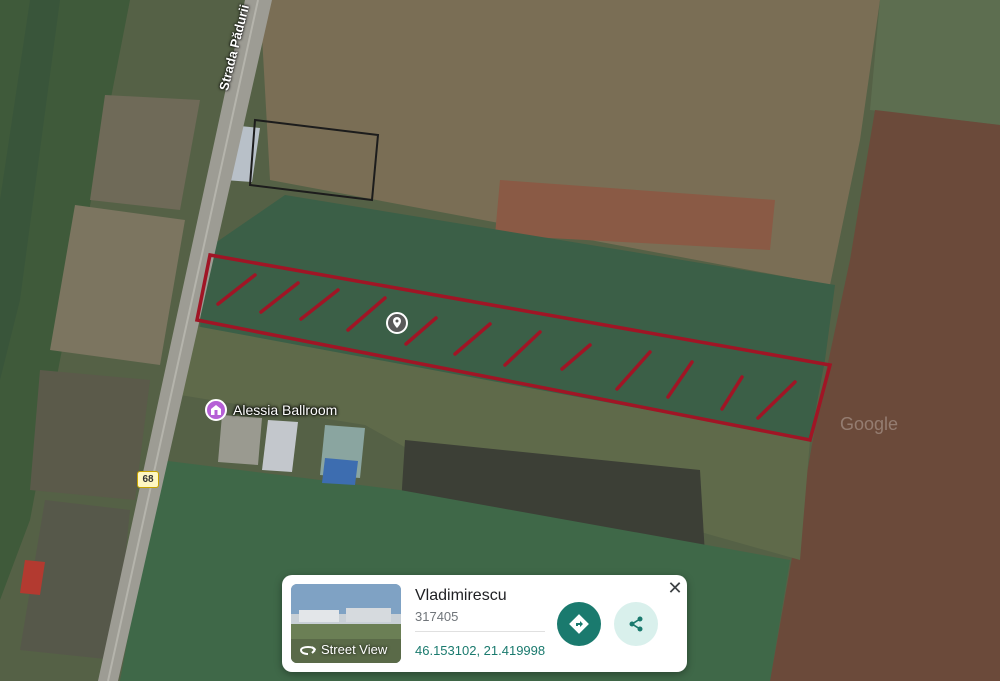 This screenshot has height=681, width=1000. I want to click on postal-code: 317405, so click(437, 616).